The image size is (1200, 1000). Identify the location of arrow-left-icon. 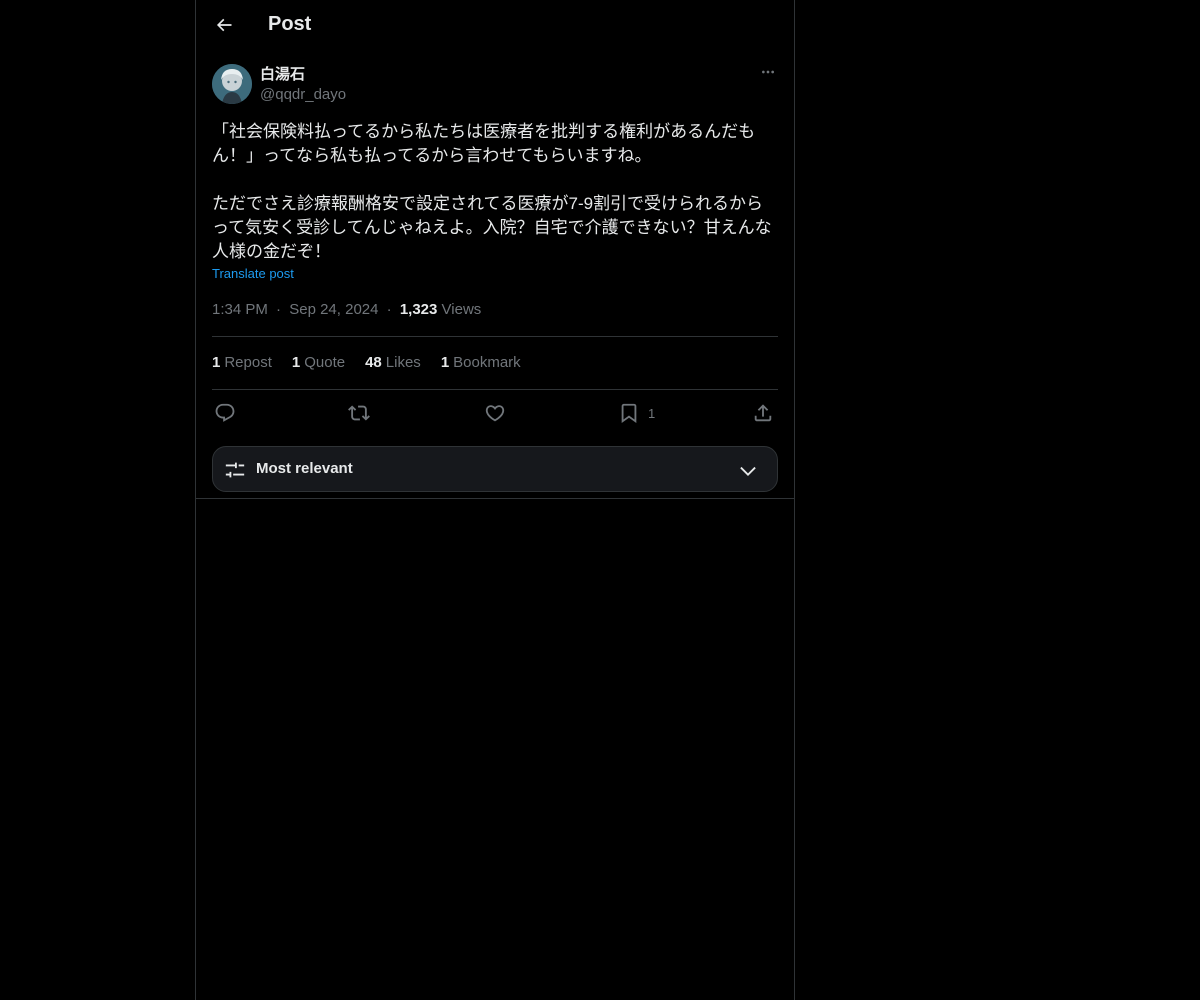
(224, 27).